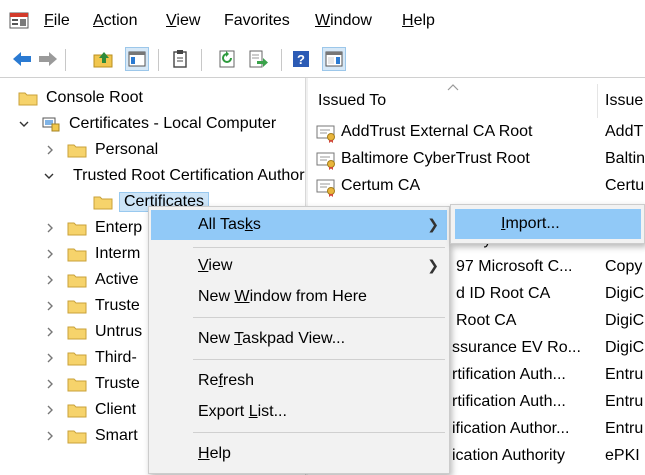  I want to click on menu-item-view: View ❯, so click(299, 266).